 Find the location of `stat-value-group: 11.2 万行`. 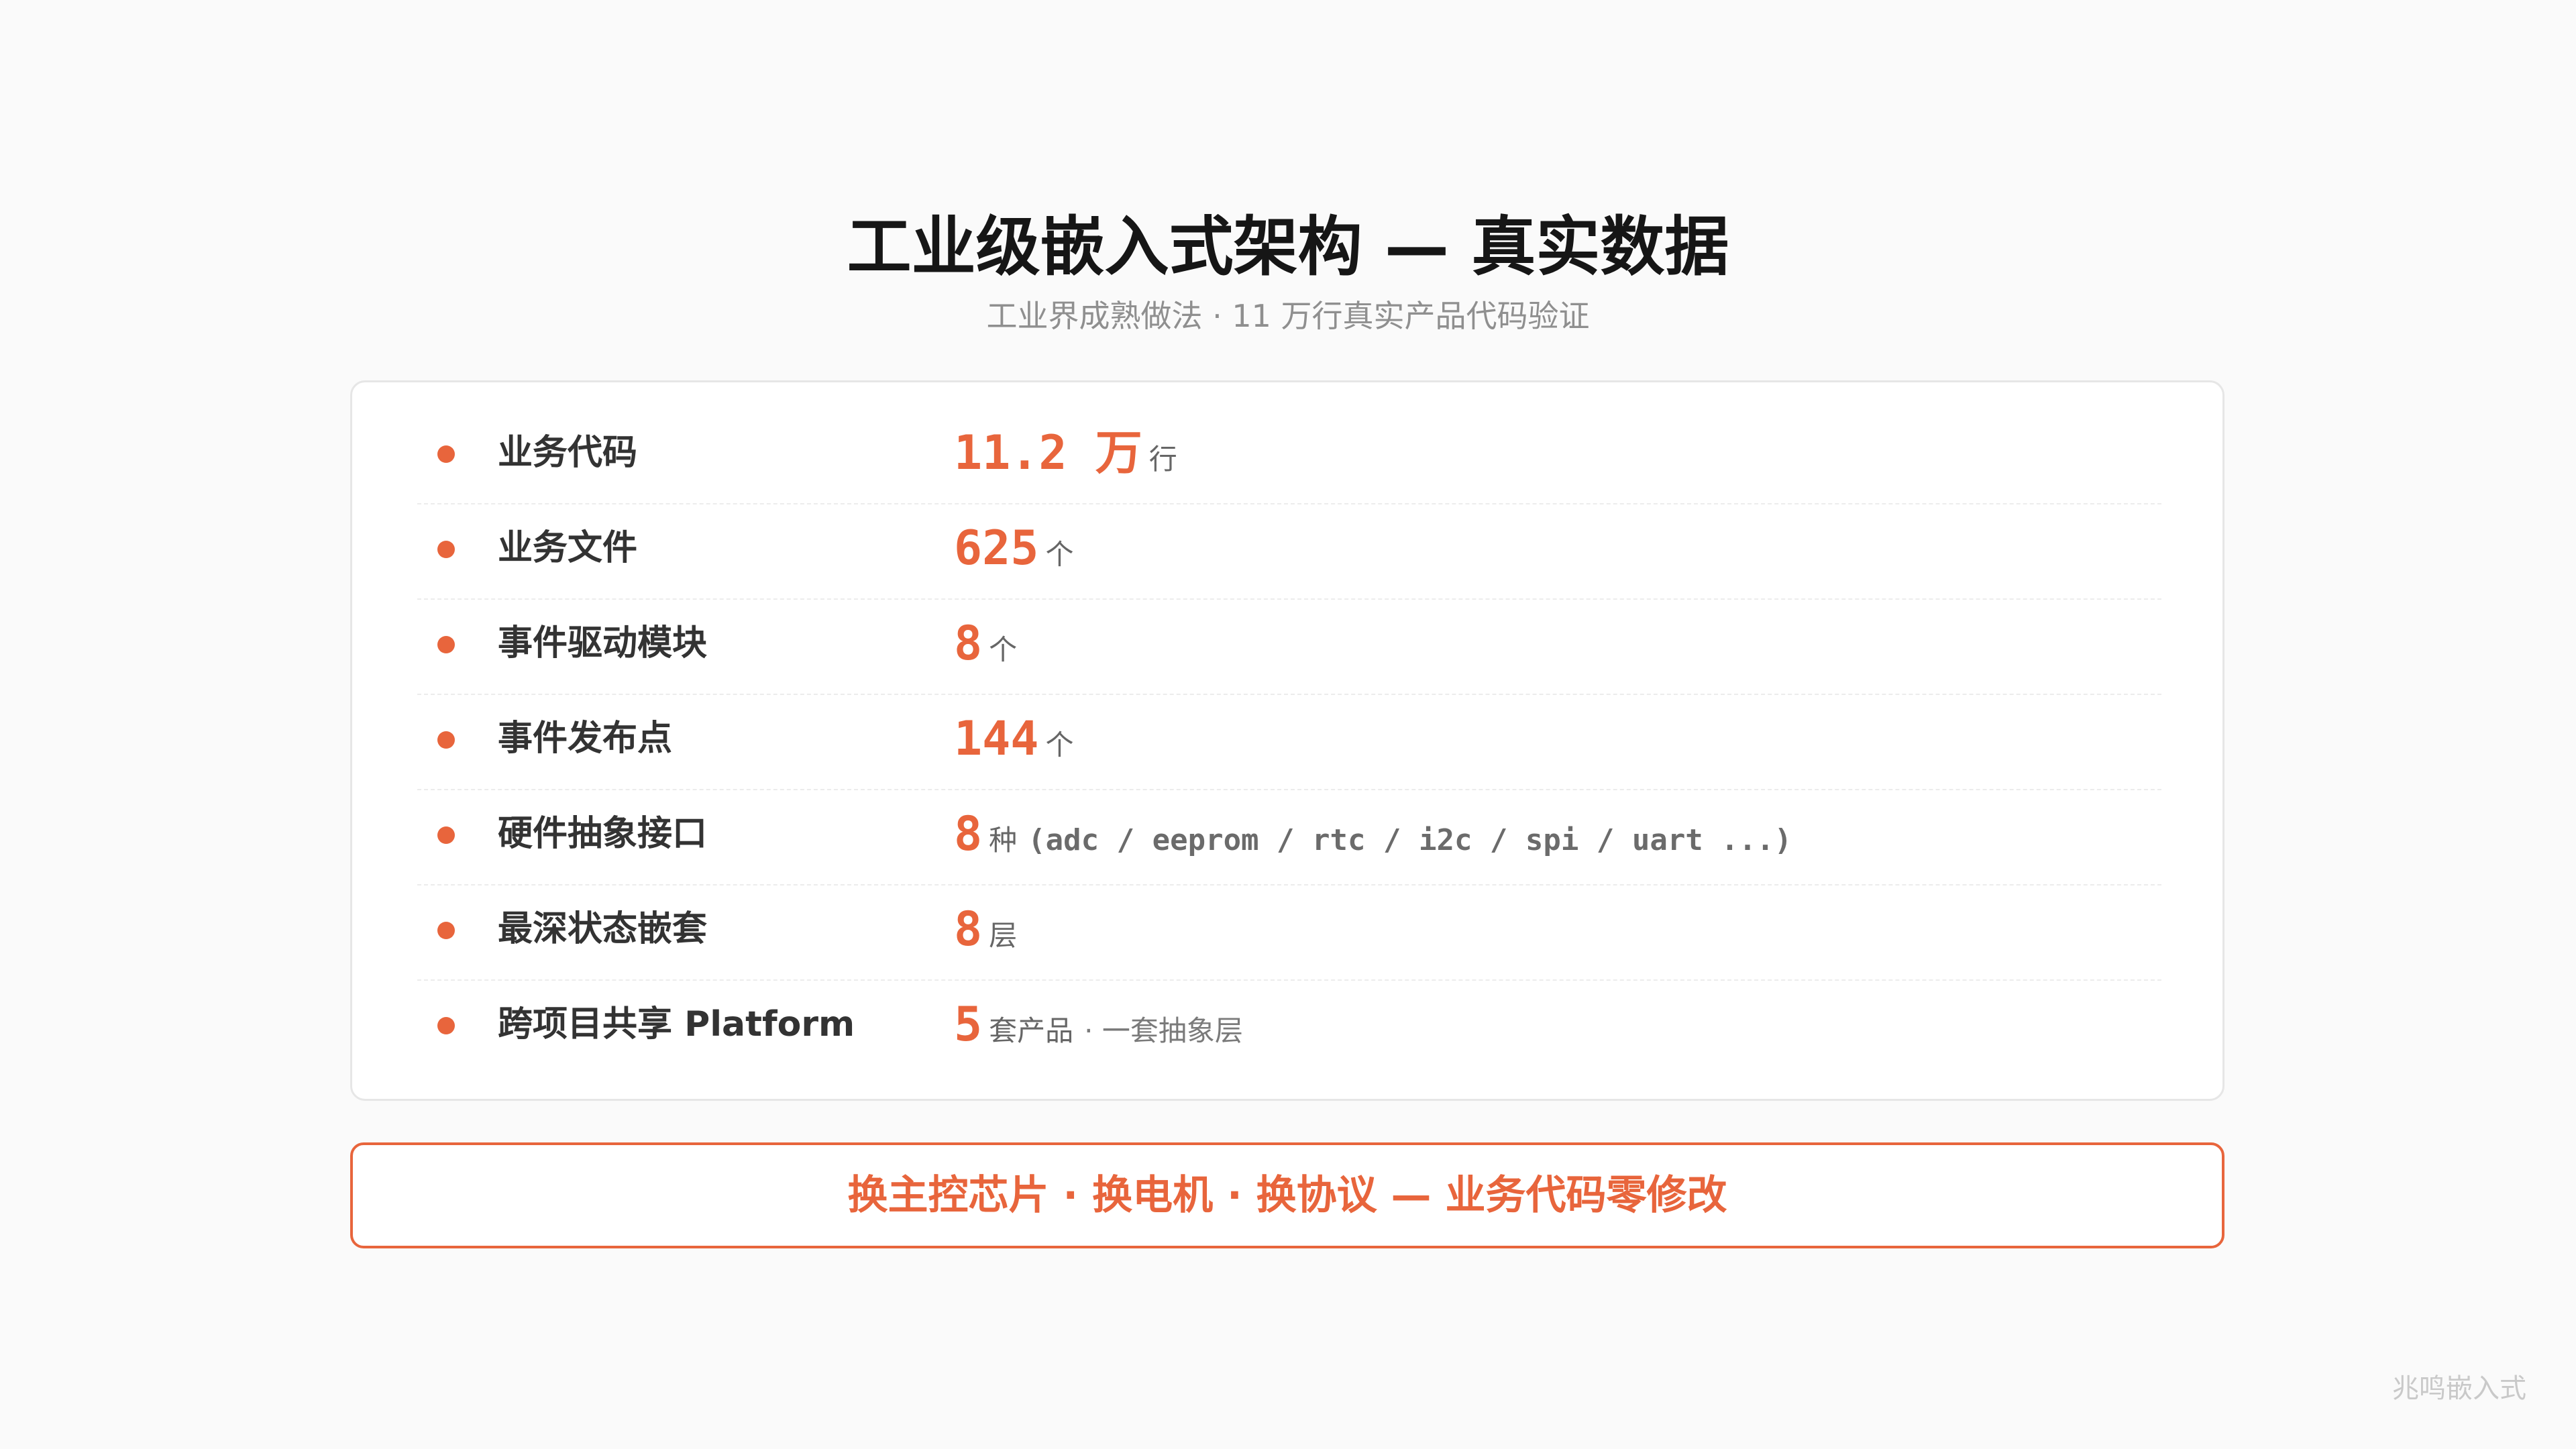

stat-value-group: 11.2 万行 is located at coordinates (1065, 459).